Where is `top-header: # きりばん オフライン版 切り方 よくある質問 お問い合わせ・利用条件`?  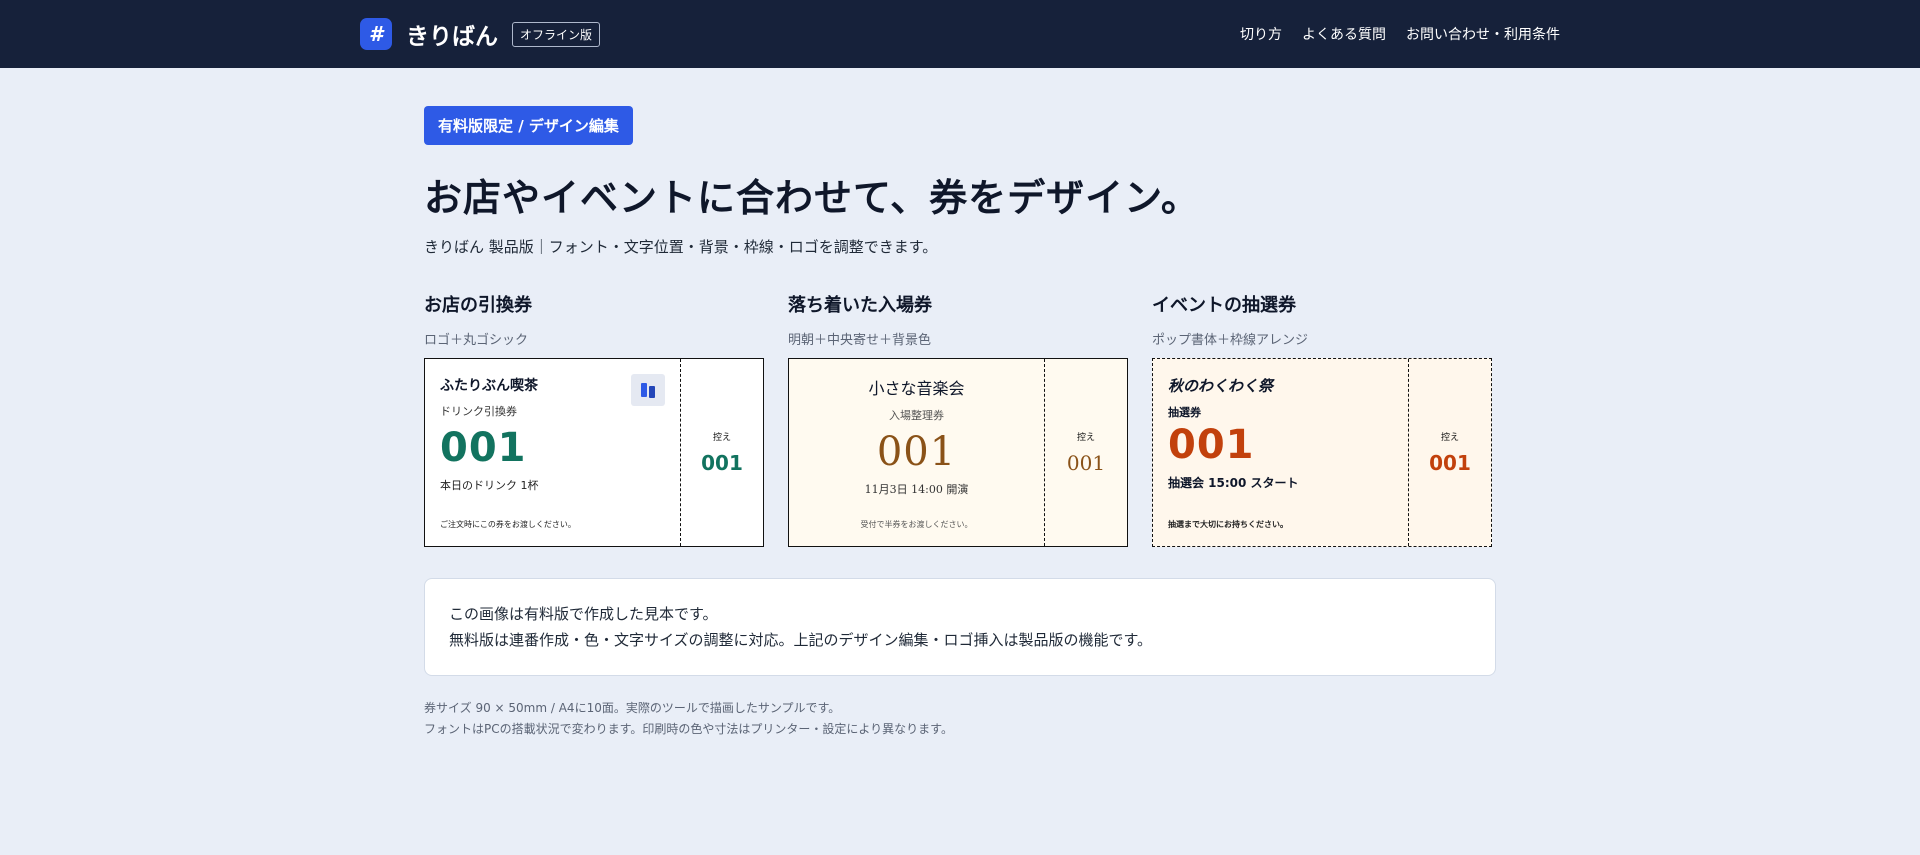
top-header: # きりばん オフライン版 切り方 よくある質問 お問い合わせ・利用条件 is located at coordinates (960, 34).